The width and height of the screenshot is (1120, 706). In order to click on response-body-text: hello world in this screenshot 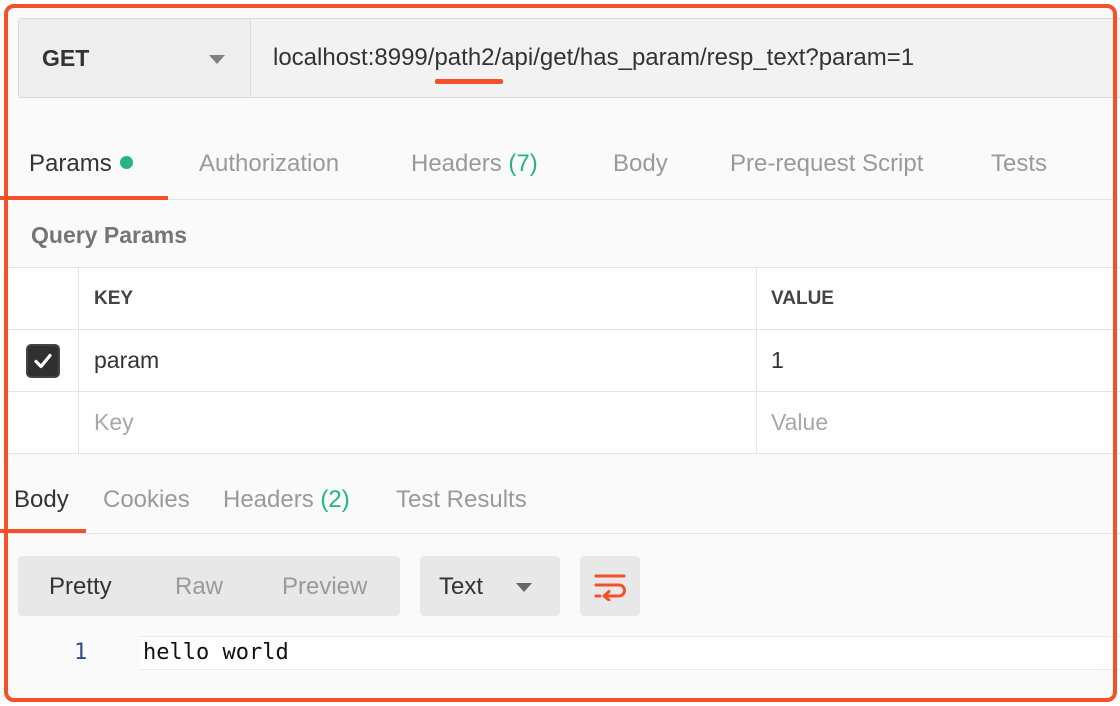, I will do `click(216, 652)`.